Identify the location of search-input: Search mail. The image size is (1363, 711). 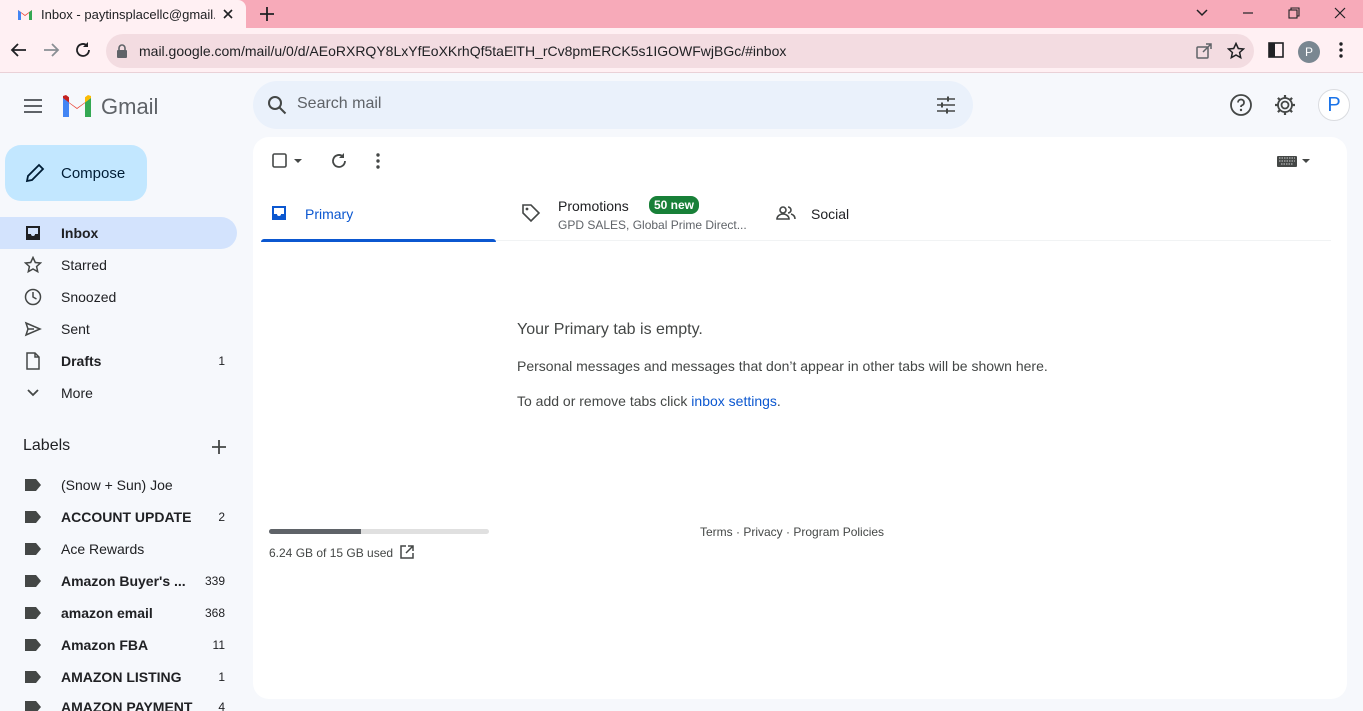
(339, 104).